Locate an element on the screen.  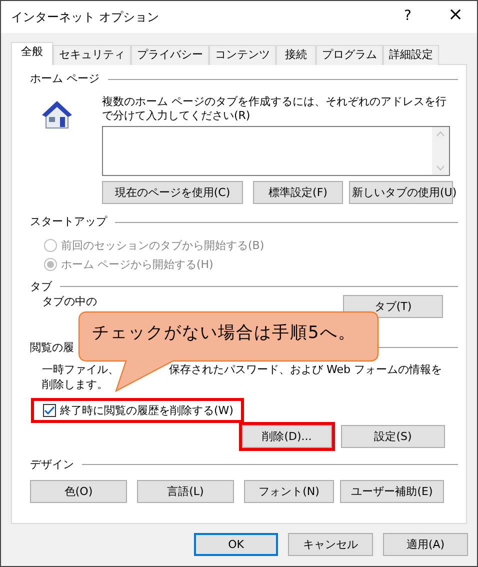
description: タブの中の is located at coordinates (69, 302).